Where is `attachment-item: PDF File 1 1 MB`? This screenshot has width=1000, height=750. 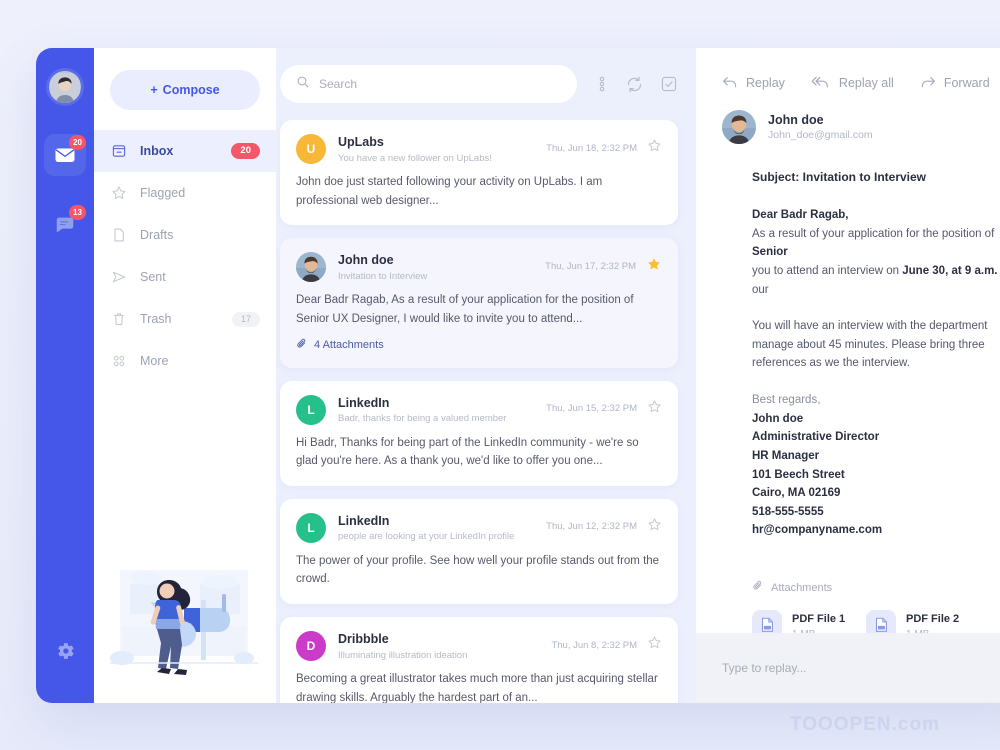 attachment-item: PDF File 1 1 MB is located at coordinates (802, 621).